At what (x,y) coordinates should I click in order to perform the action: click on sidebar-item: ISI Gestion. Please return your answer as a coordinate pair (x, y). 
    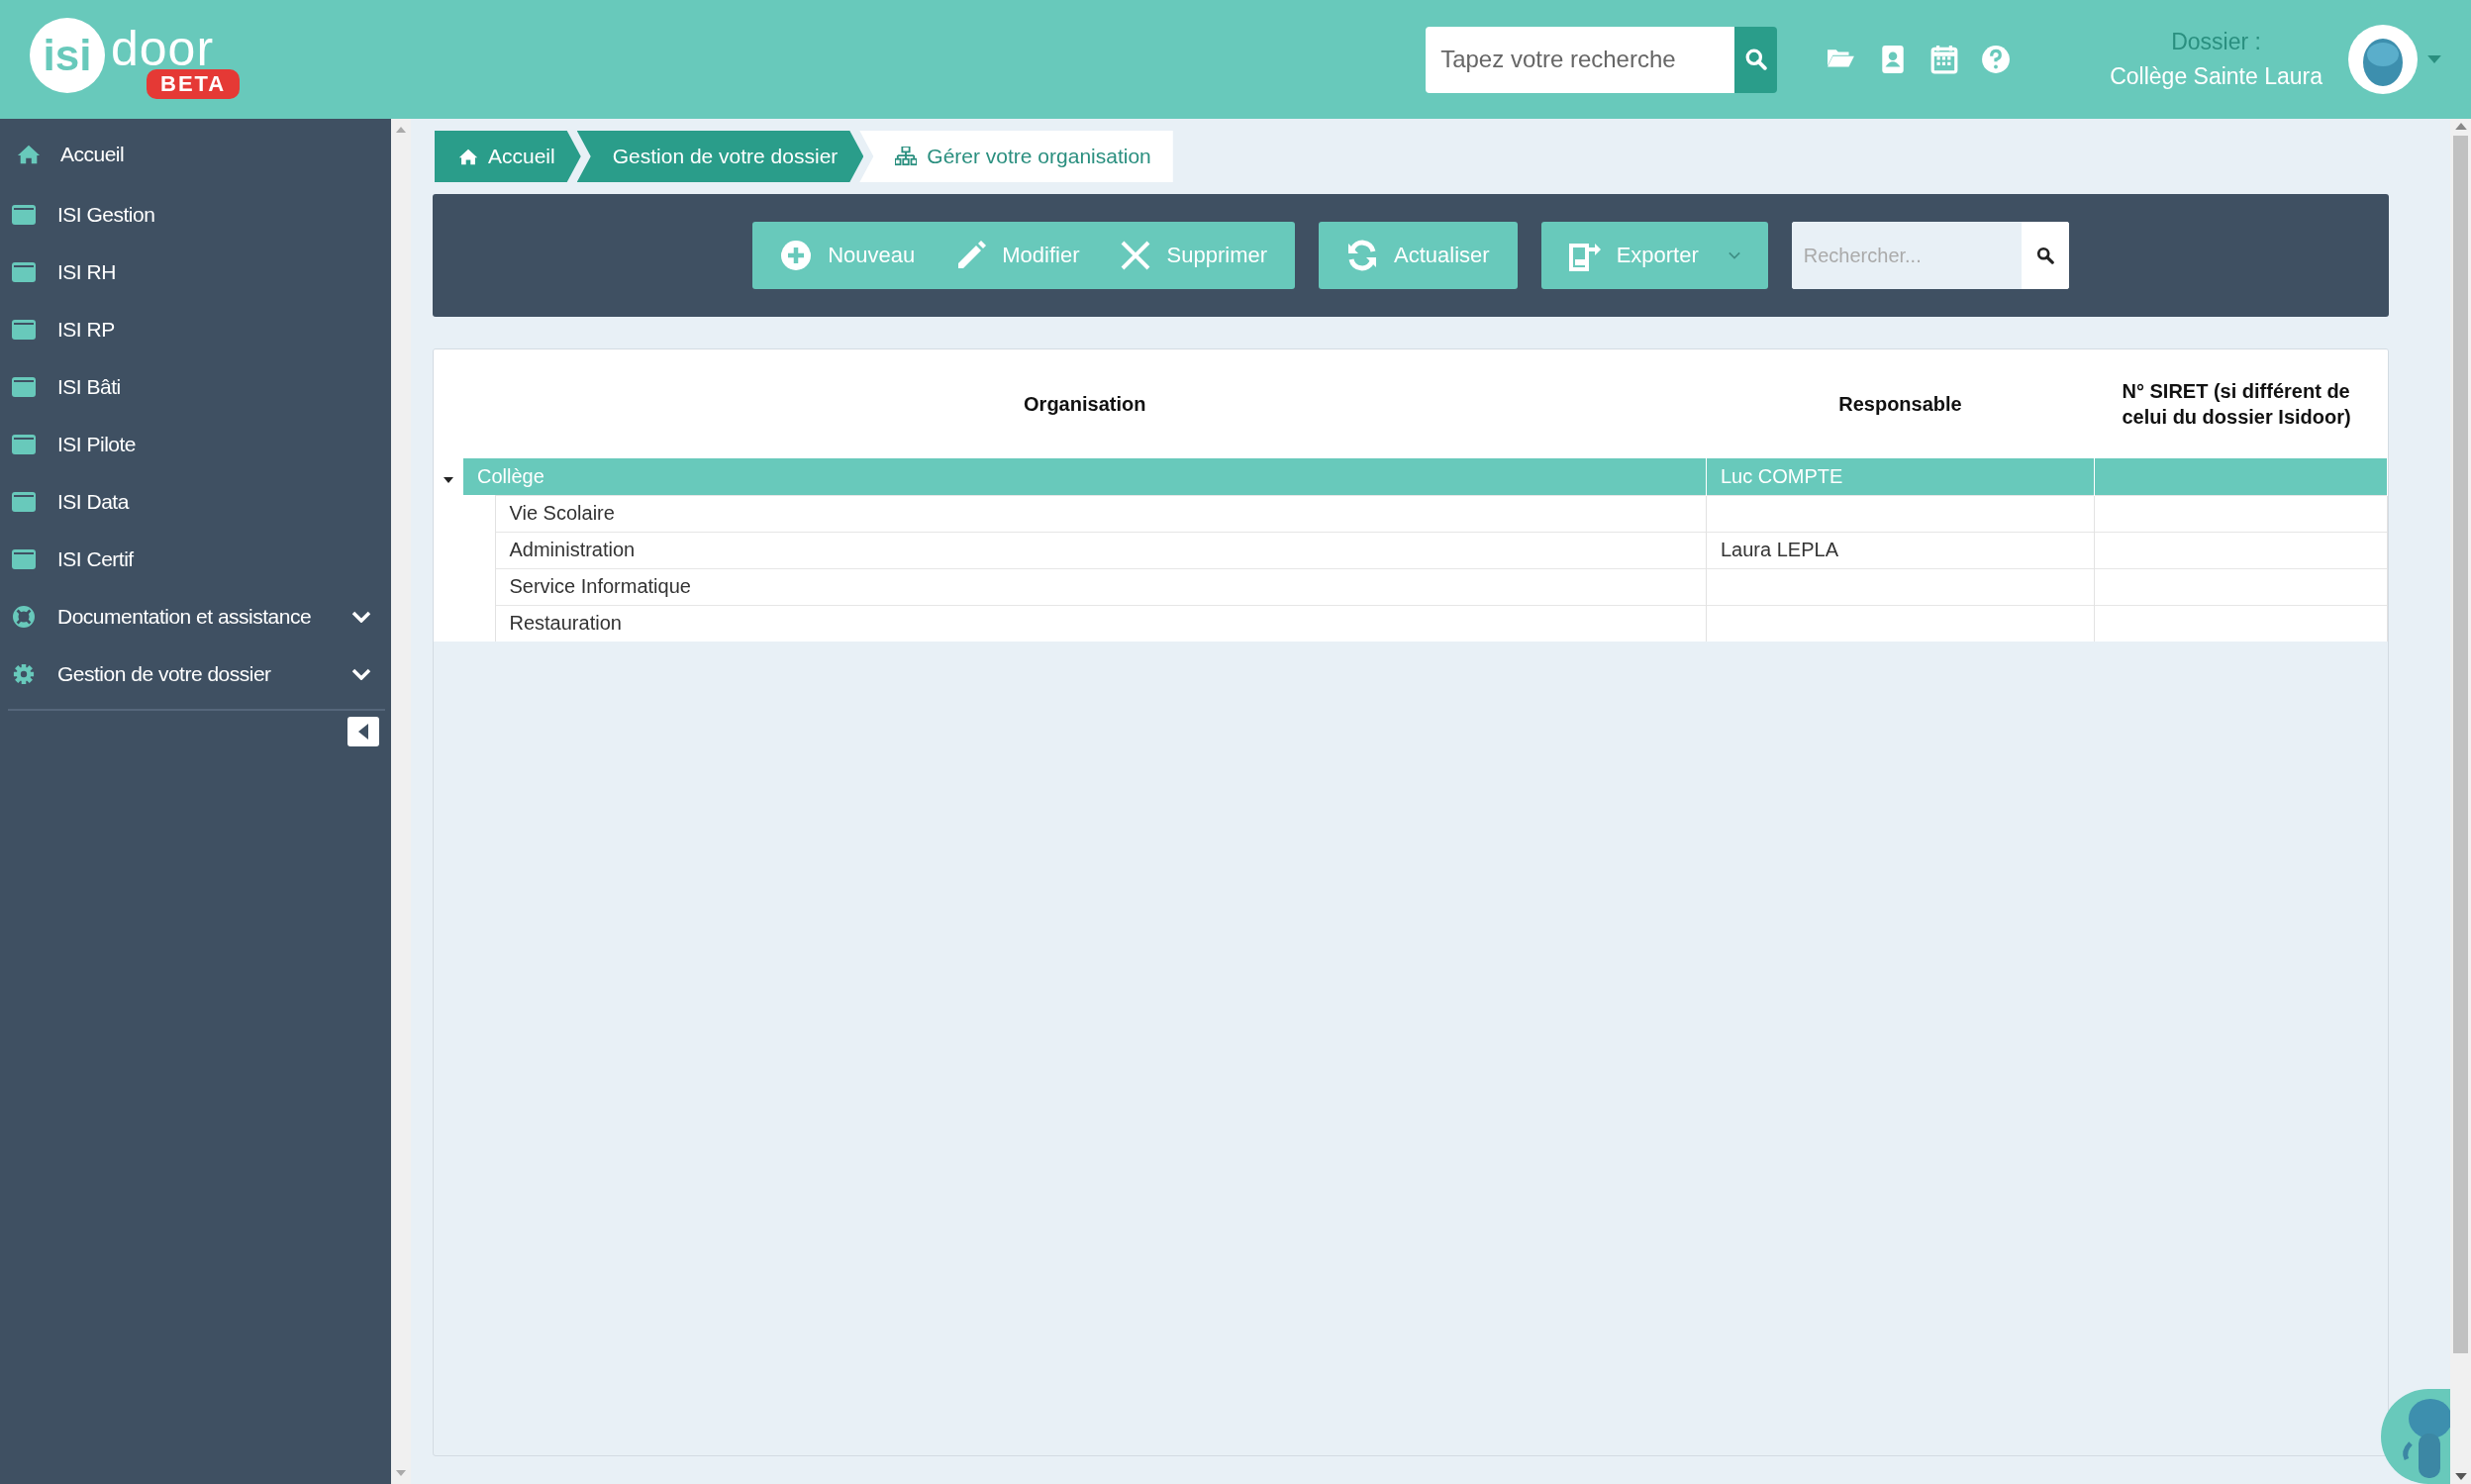
    Looking at the image, I should click on (195, 215).